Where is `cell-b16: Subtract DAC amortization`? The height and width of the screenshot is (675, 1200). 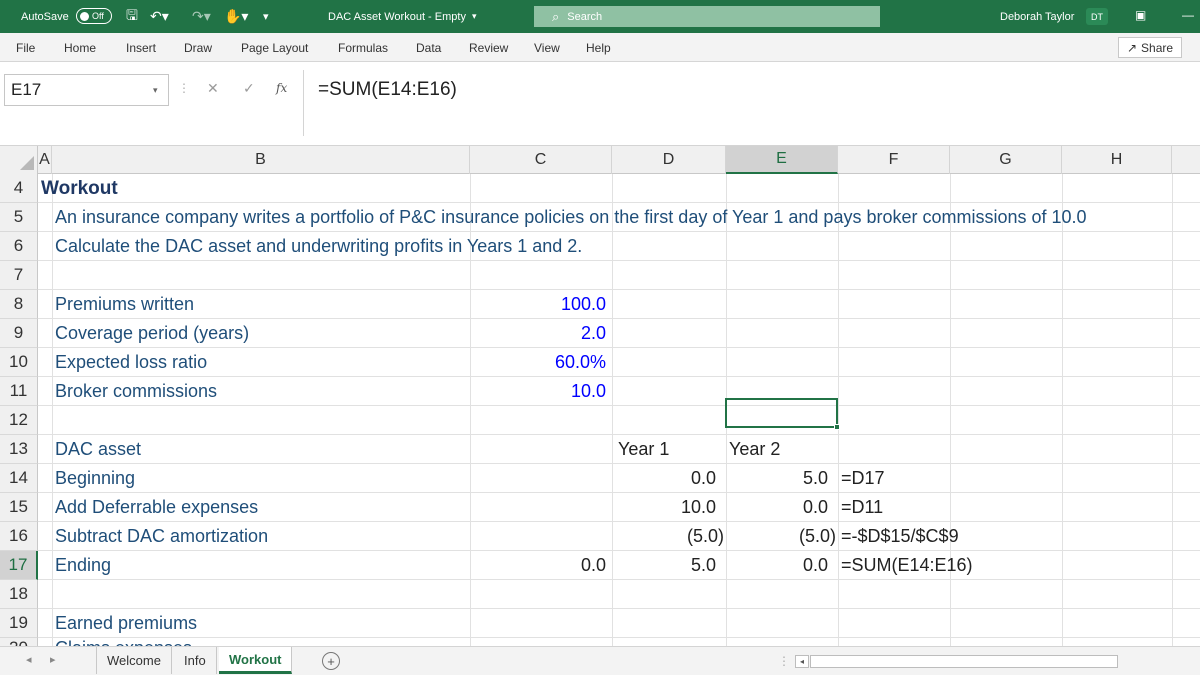
cell-b16: Subtract DAC amortization is located at coordinates (161, 536).